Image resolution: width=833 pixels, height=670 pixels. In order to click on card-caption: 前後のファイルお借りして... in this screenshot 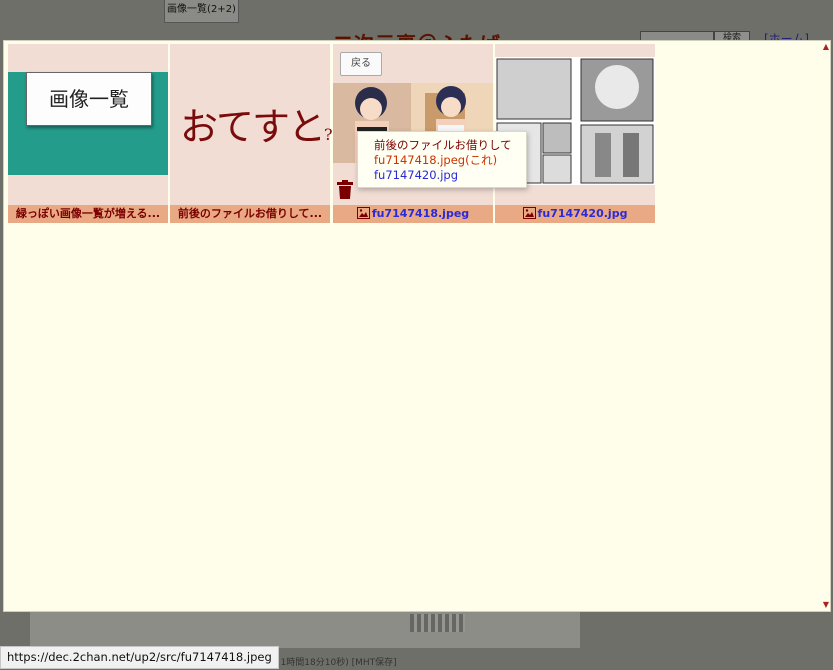, I will do `click(250, 214)`.